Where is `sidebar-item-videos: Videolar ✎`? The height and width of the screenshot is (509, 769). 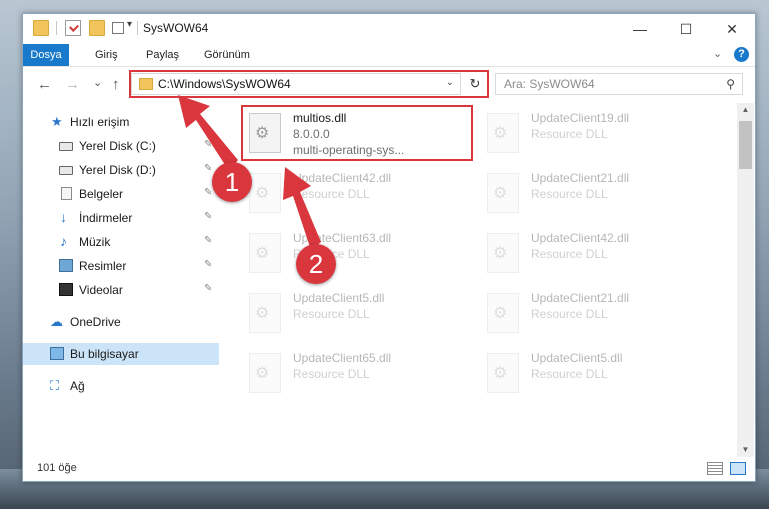
sidebar-item-videos: Videolar ✎ is located at coordinates (121, 290).